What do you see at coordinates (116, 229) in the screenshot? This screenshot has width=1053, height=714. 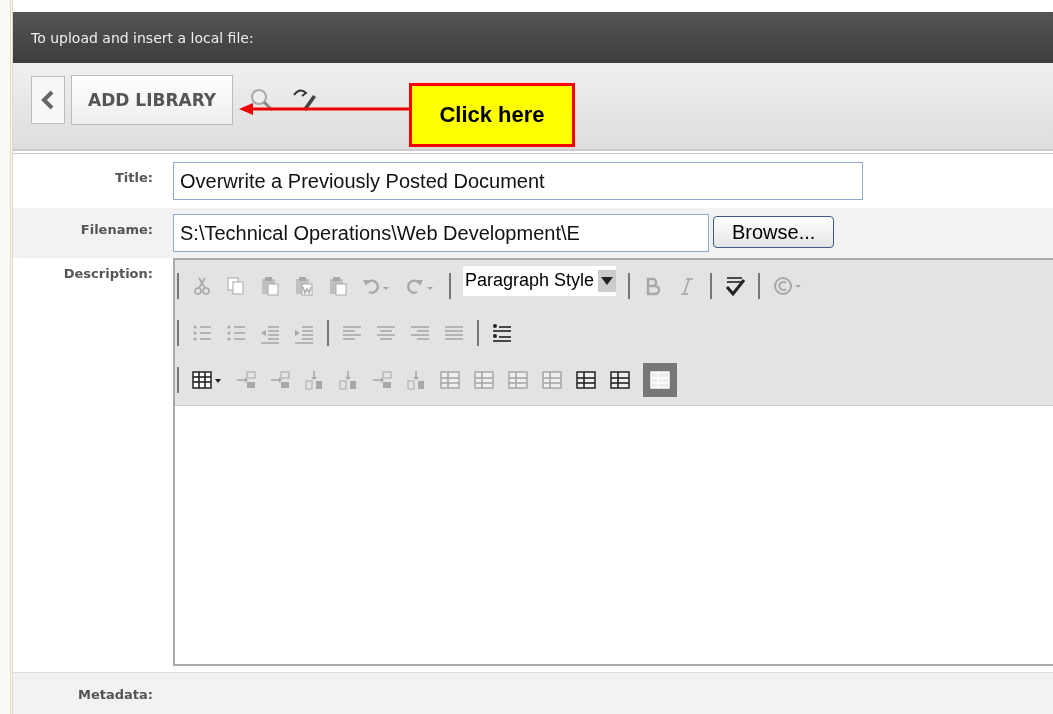 I see `field-label: Filename:` at bounding box center [116, 229].